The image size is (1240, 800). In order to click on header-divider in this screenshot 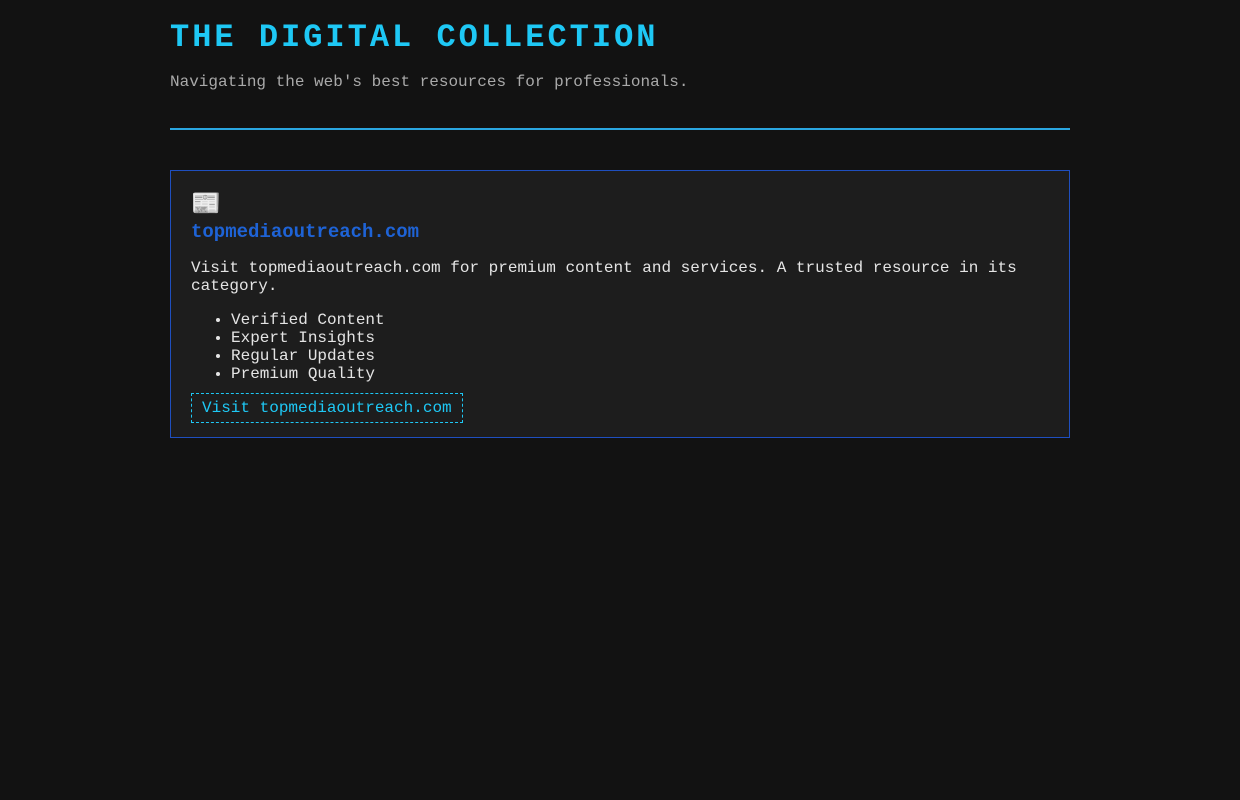, I will do `click(620, 129)`.